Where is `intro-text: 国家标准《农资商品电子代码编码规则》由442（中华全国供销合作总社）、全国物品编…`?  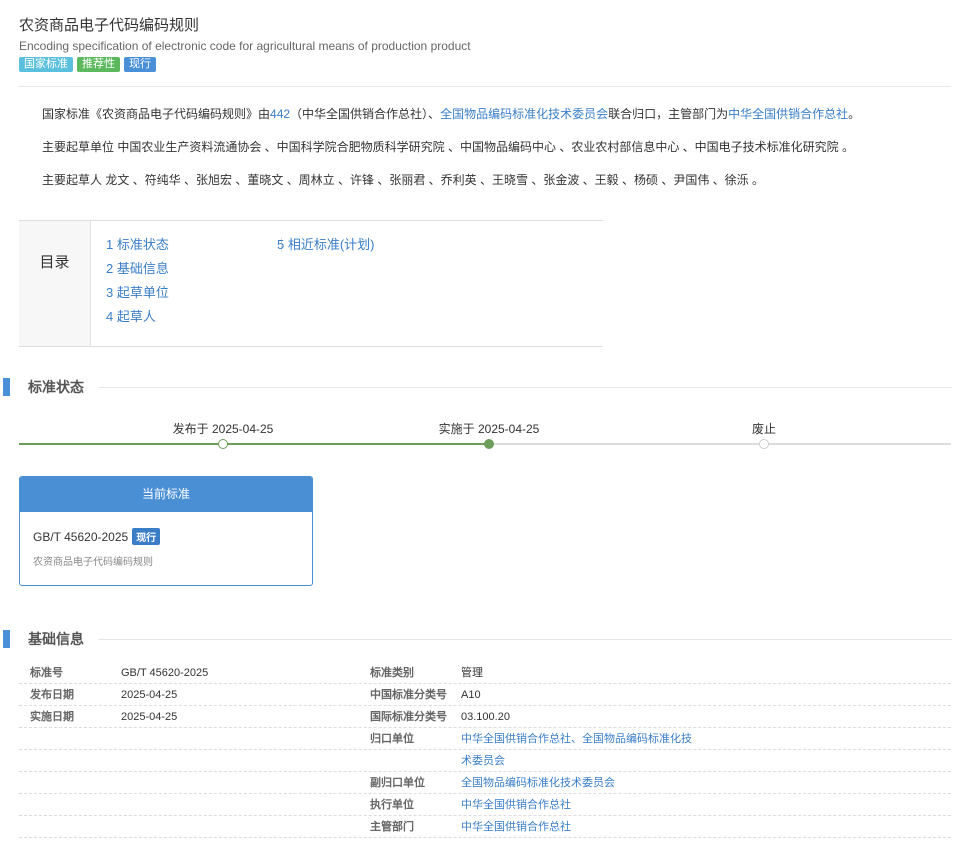
intro-text: 国家标准《农资商品电子代码编码规则》由442（中华全国供销合作总社）、全国物品编… is located at coordinates (487, 153).